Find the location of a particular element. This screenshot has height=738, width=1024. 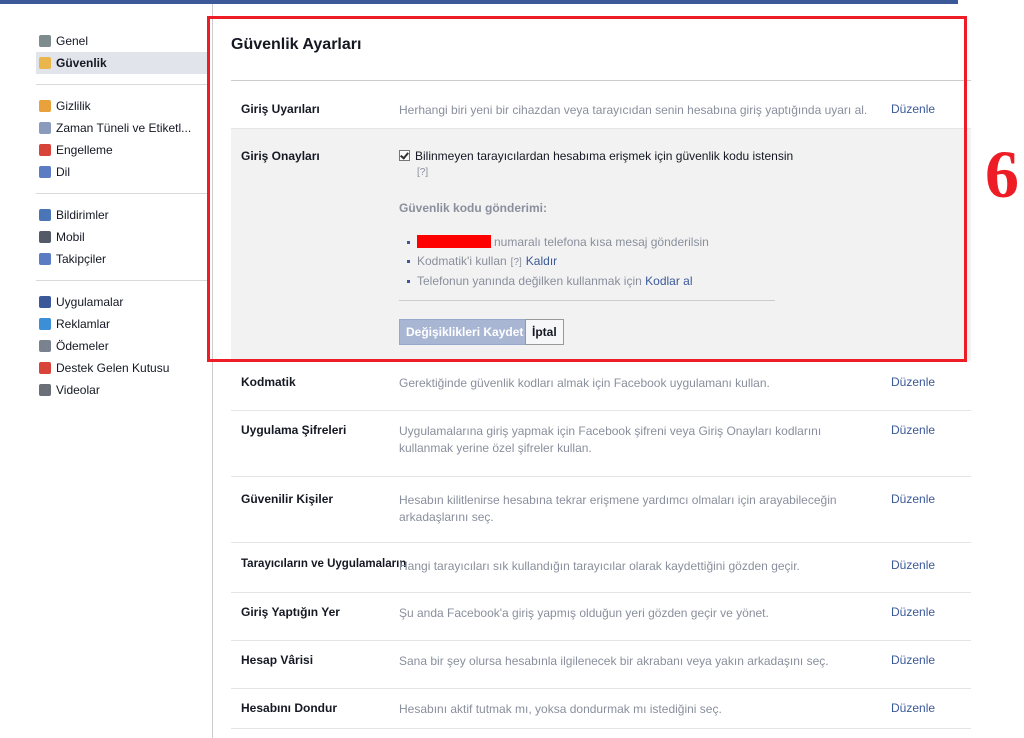

sidebar-item: Gizlilik is located at coordinates (122, 106).